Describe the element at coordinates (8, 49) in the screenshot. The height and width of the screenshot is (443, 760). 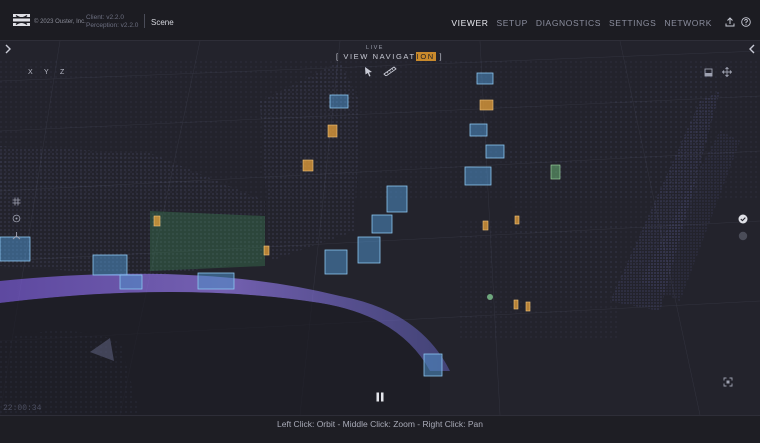
I see `collapse-left-icon` at that location.